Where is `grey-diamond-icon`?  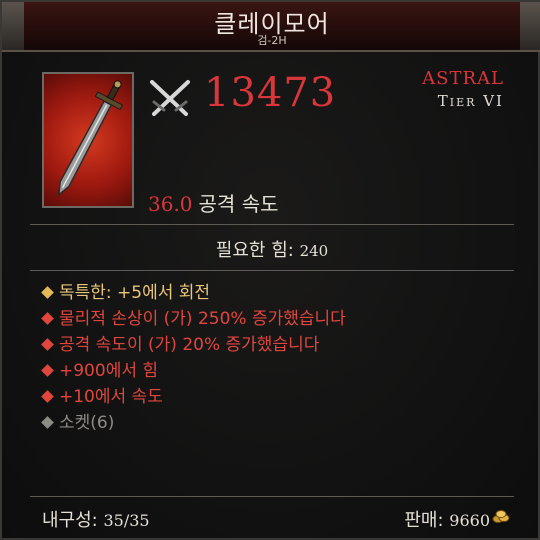
grey-diamond-icon is located at coordinates (47, 422).